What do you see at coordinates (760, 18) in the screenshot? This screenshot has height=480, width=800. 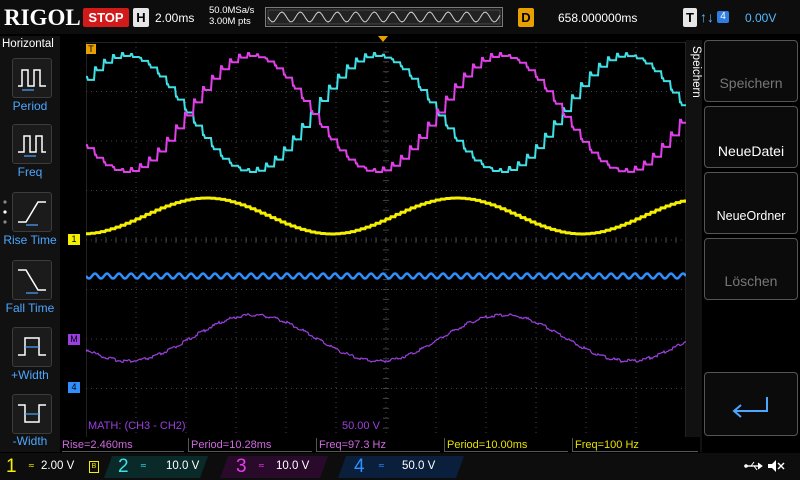 I see `trigger-level: 0.00V` at bounding box center [760, 18].